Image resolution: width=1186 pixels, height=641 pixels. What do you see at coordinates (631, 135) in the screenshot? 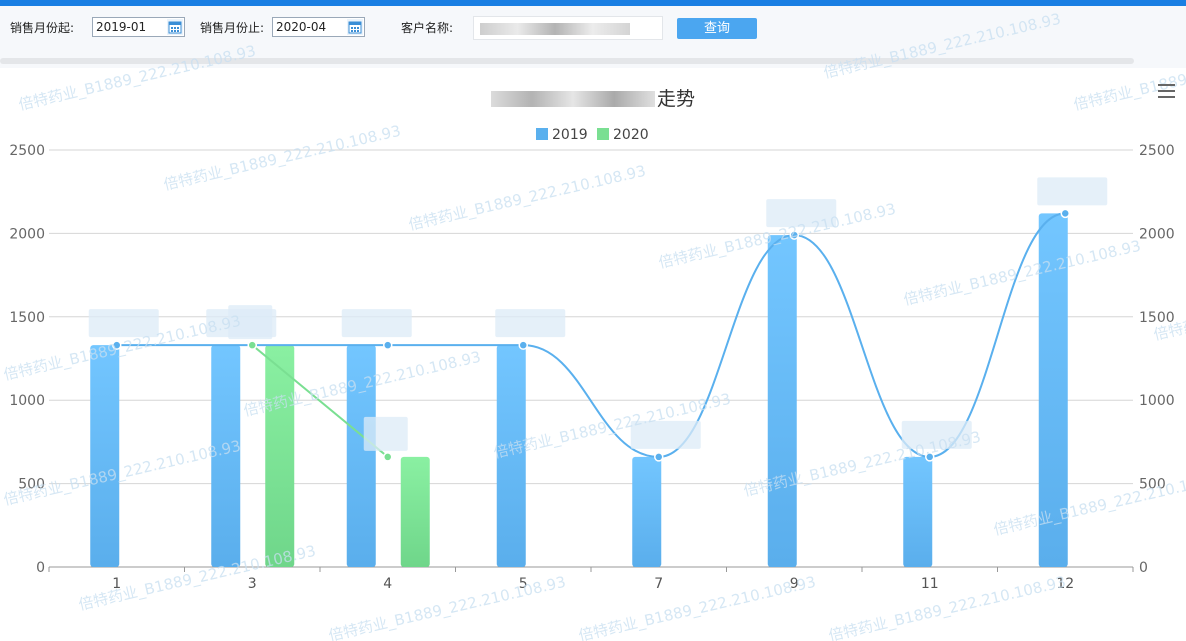
I see `legend-label: 2020` at bounding box center [631, 135].